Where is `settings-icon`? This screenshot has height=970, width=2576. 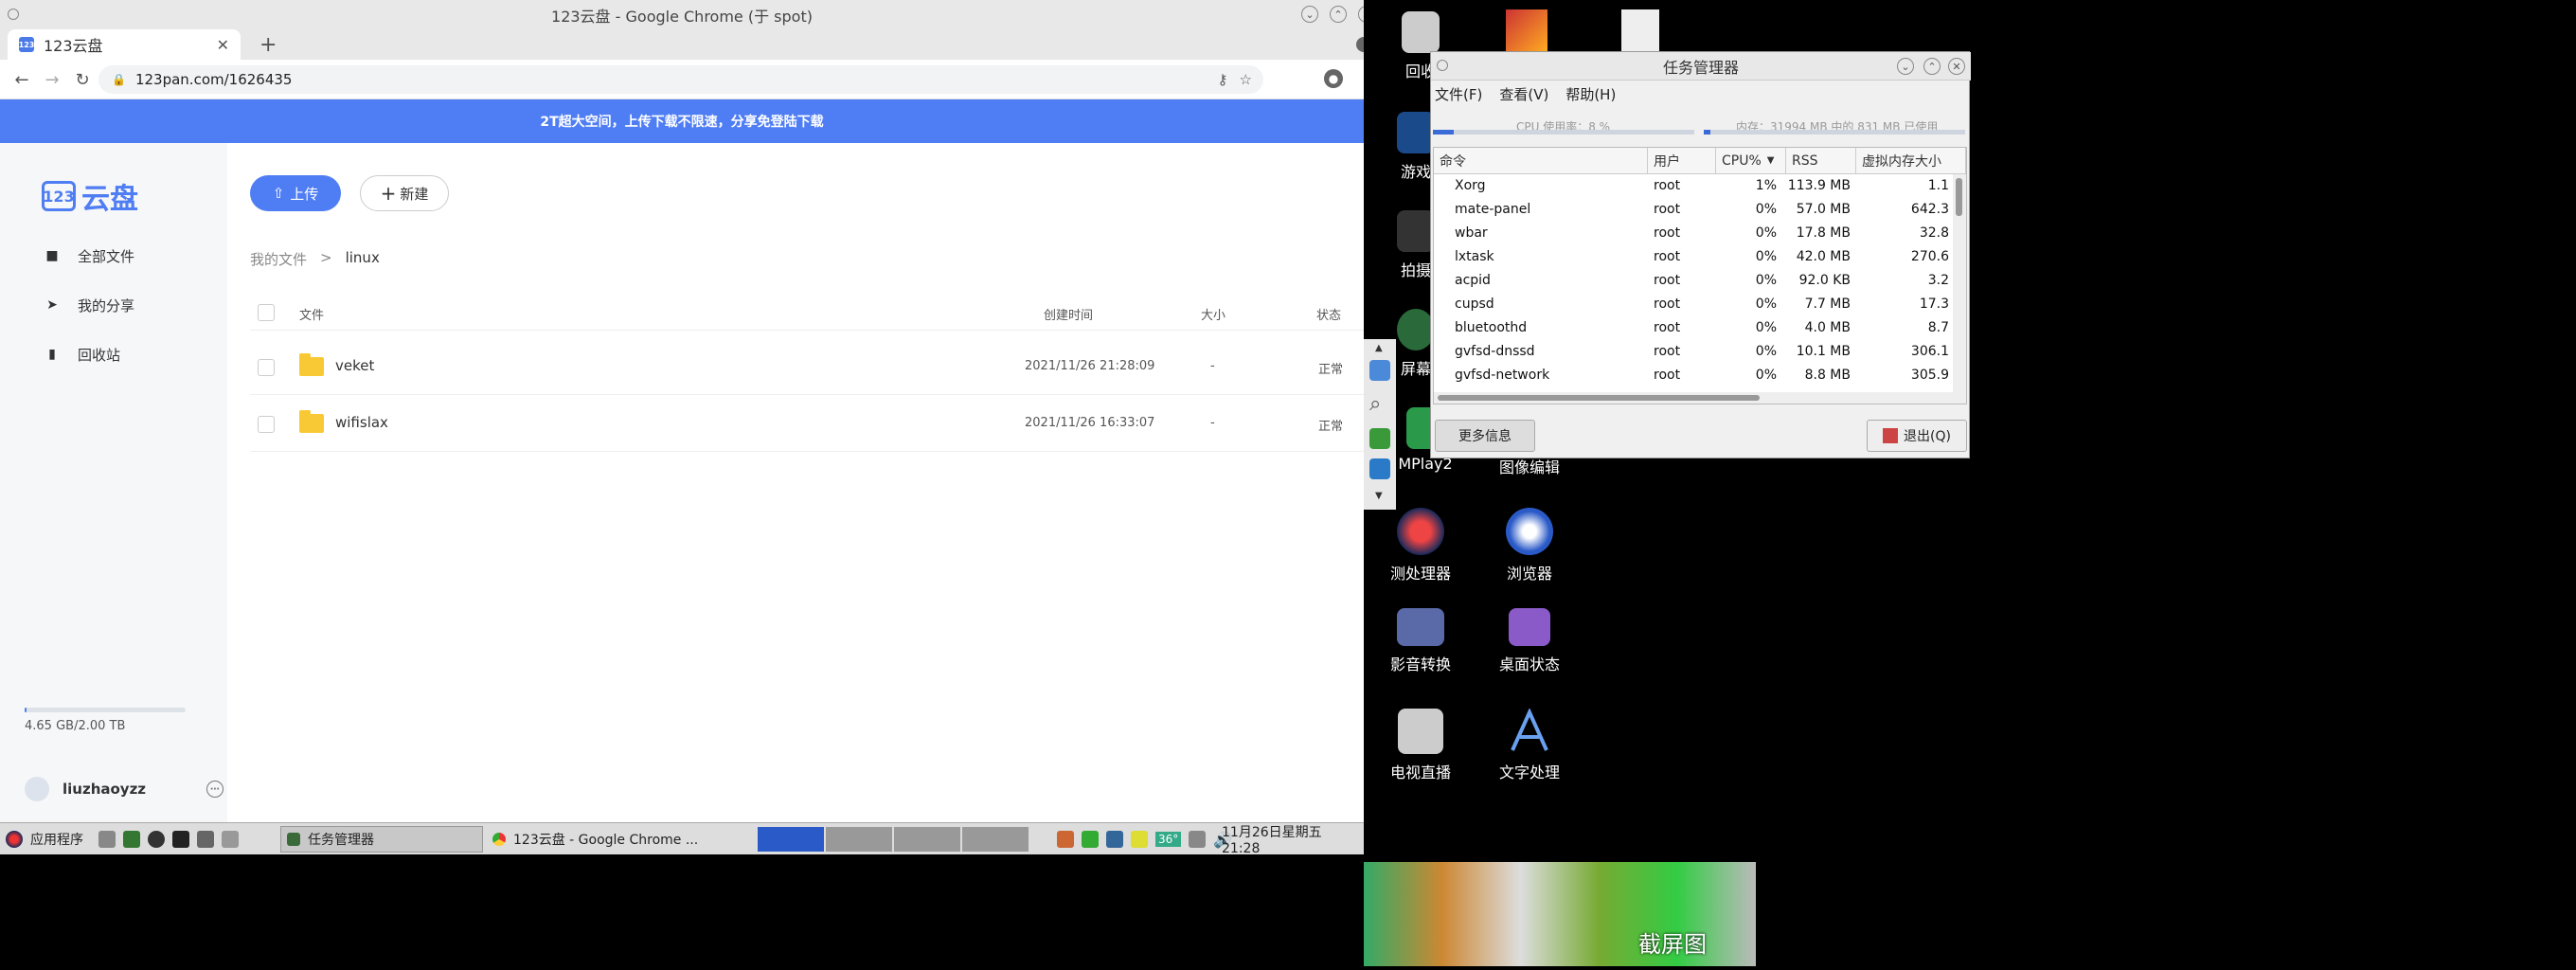 settings-icon is located at coordinates (205, 839).